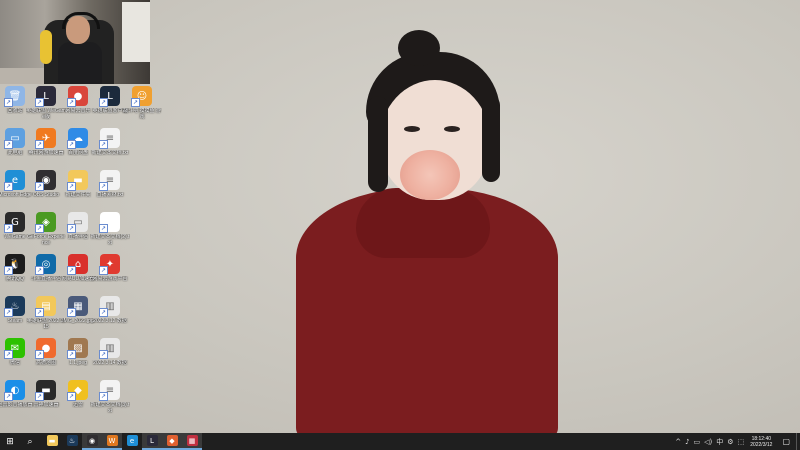 The image size is (800, 450). I want to click on tray-icon: 中, so click(719, 442).